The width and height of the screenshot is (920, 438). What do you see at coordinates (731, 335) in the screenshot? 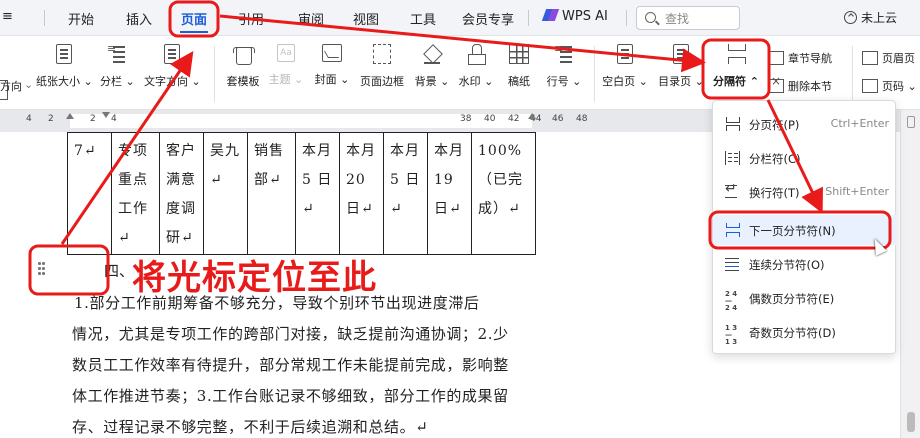
I see `odd-page-section-icon: 1 3—1 3` at bounding box center [731, 335].